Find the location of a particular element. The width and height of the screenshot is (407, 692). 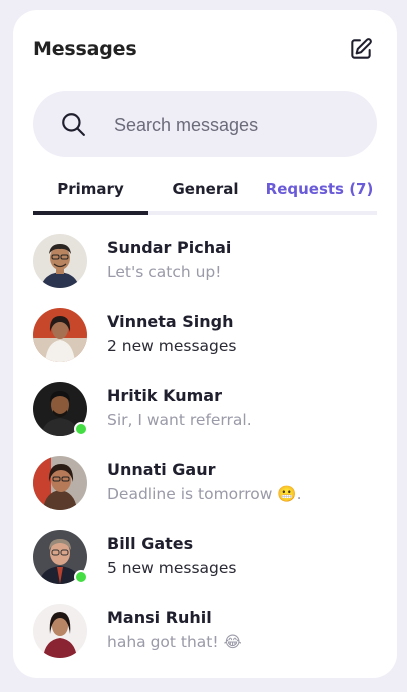

conversation-item: Bill Gates 5 new messages is located at coordinates (205, 565).